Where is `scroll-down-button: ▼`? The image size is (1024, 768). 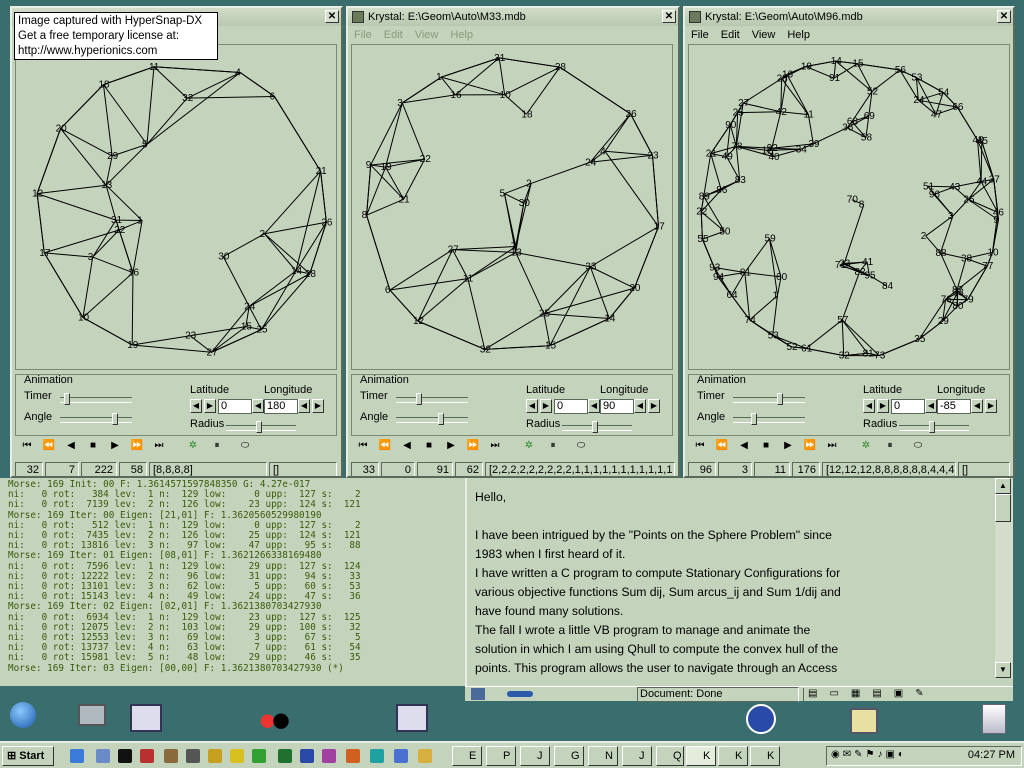
scroll-down-button: ▼ is located at coordinates (1003, 670).